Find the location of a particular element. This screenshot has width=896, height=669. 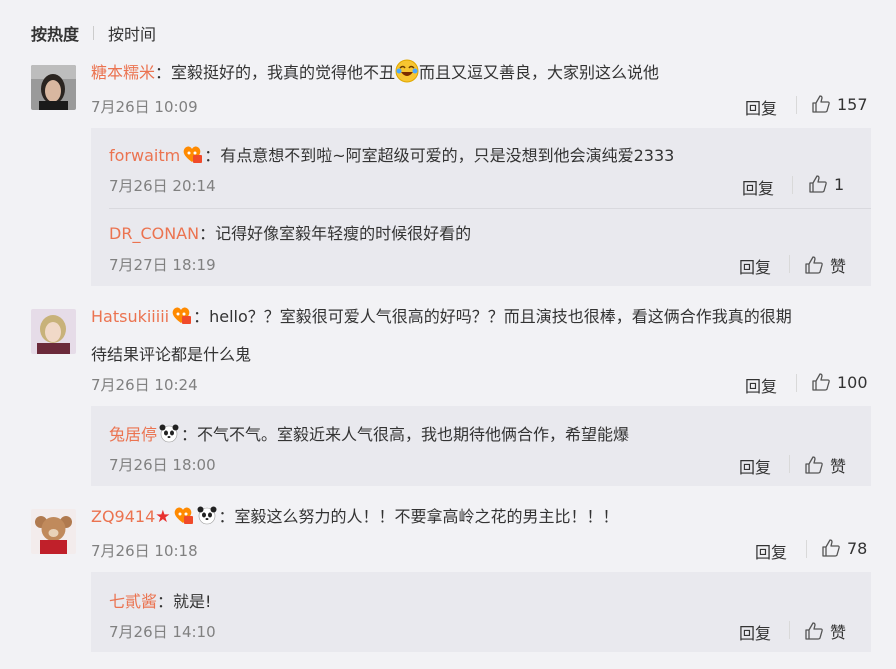

reply-text: ：不气不气。室毅近来人气很高，我也期待他俩合作，希望能爆 is located at coordinates (405, 434).